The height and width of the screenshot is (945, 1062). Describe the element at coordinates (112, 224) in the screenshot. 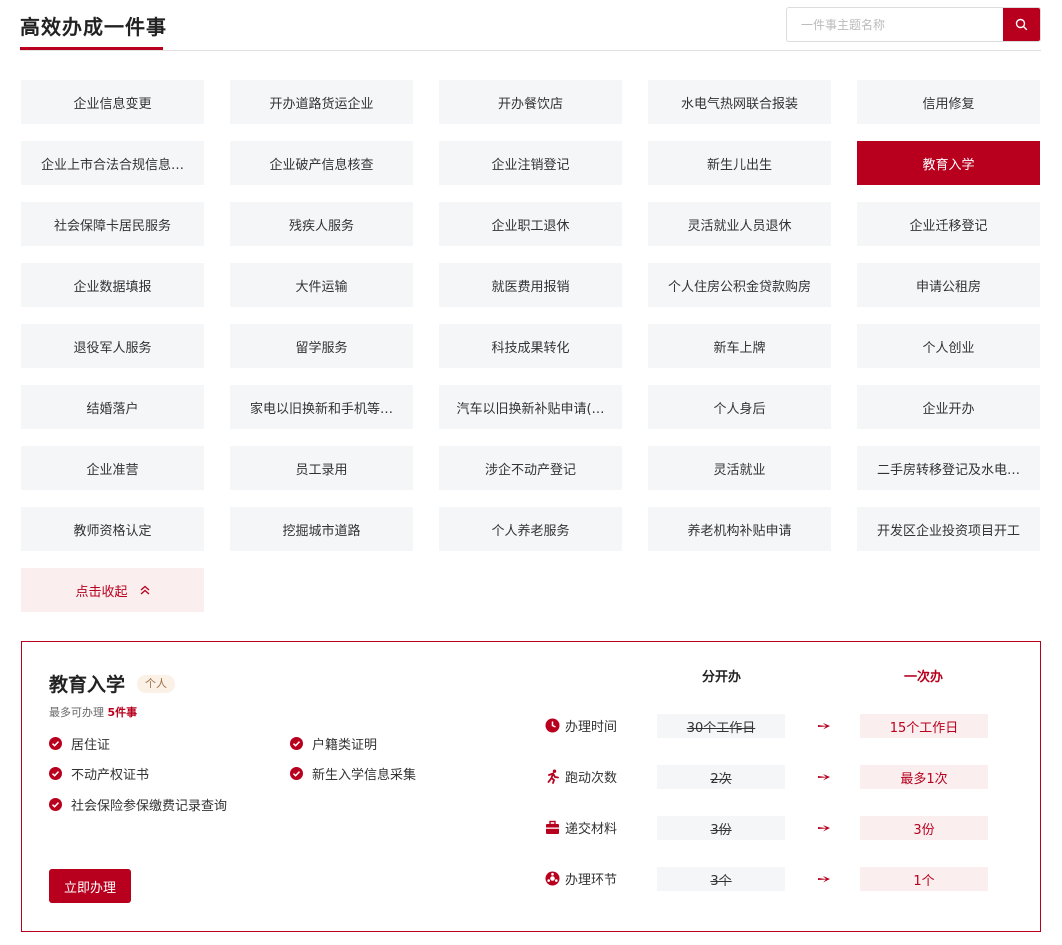

I see `service-tile: 社会保障卡居民服务` at that location.